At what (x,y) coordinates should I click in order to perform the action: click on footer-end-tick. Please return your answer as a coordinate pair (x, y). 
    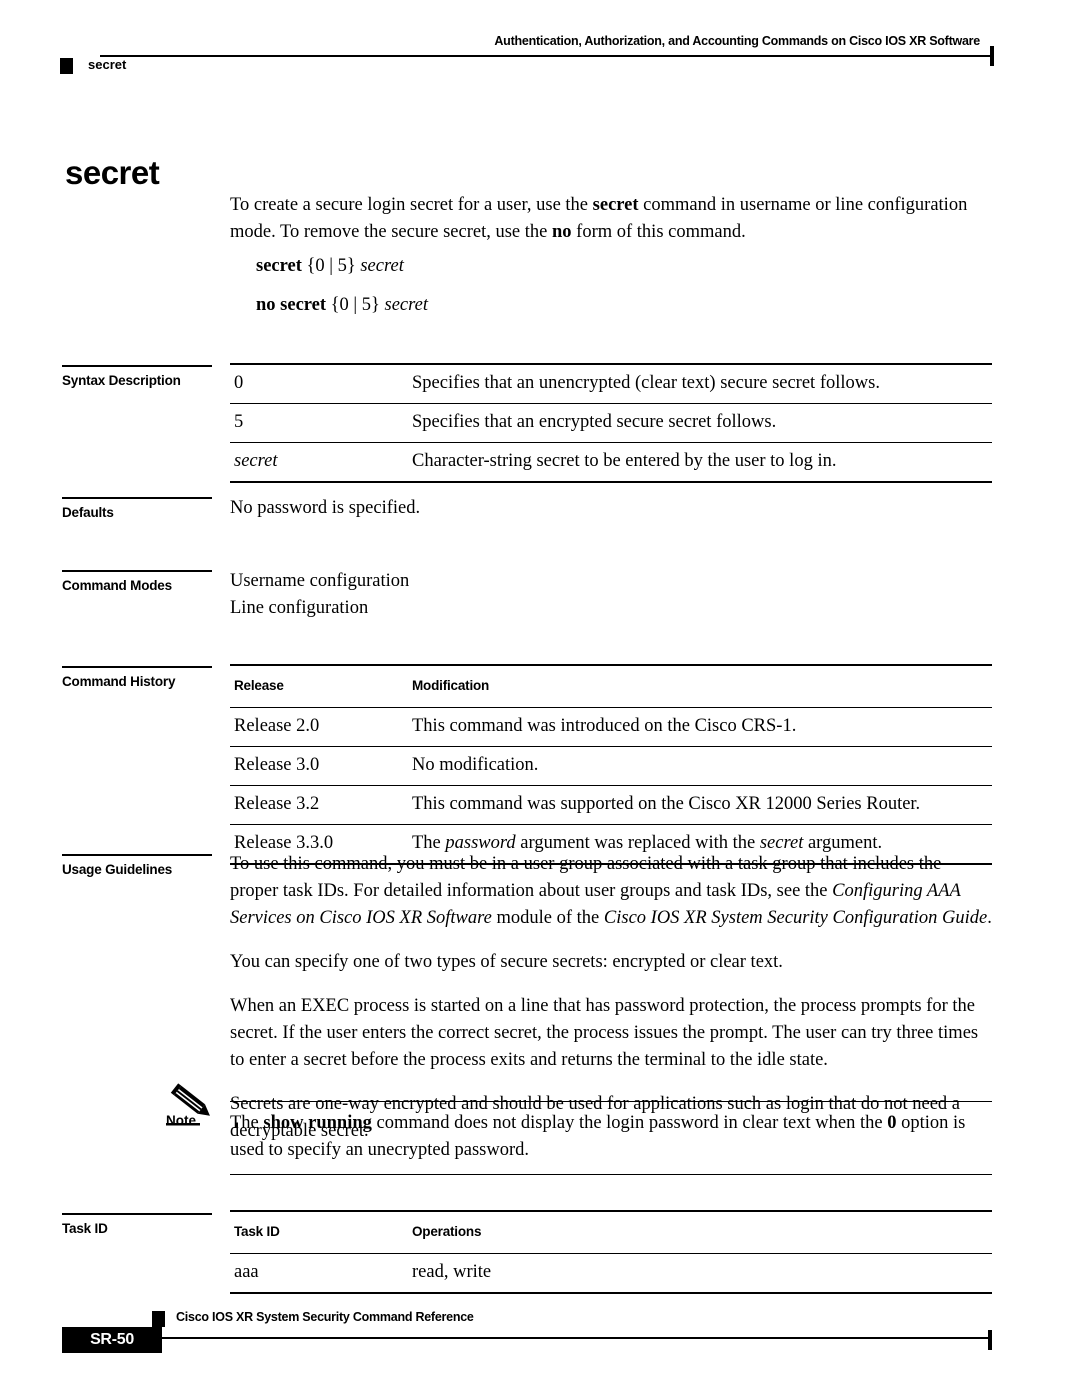
    Looking at the image, I should click on (990, 1340).